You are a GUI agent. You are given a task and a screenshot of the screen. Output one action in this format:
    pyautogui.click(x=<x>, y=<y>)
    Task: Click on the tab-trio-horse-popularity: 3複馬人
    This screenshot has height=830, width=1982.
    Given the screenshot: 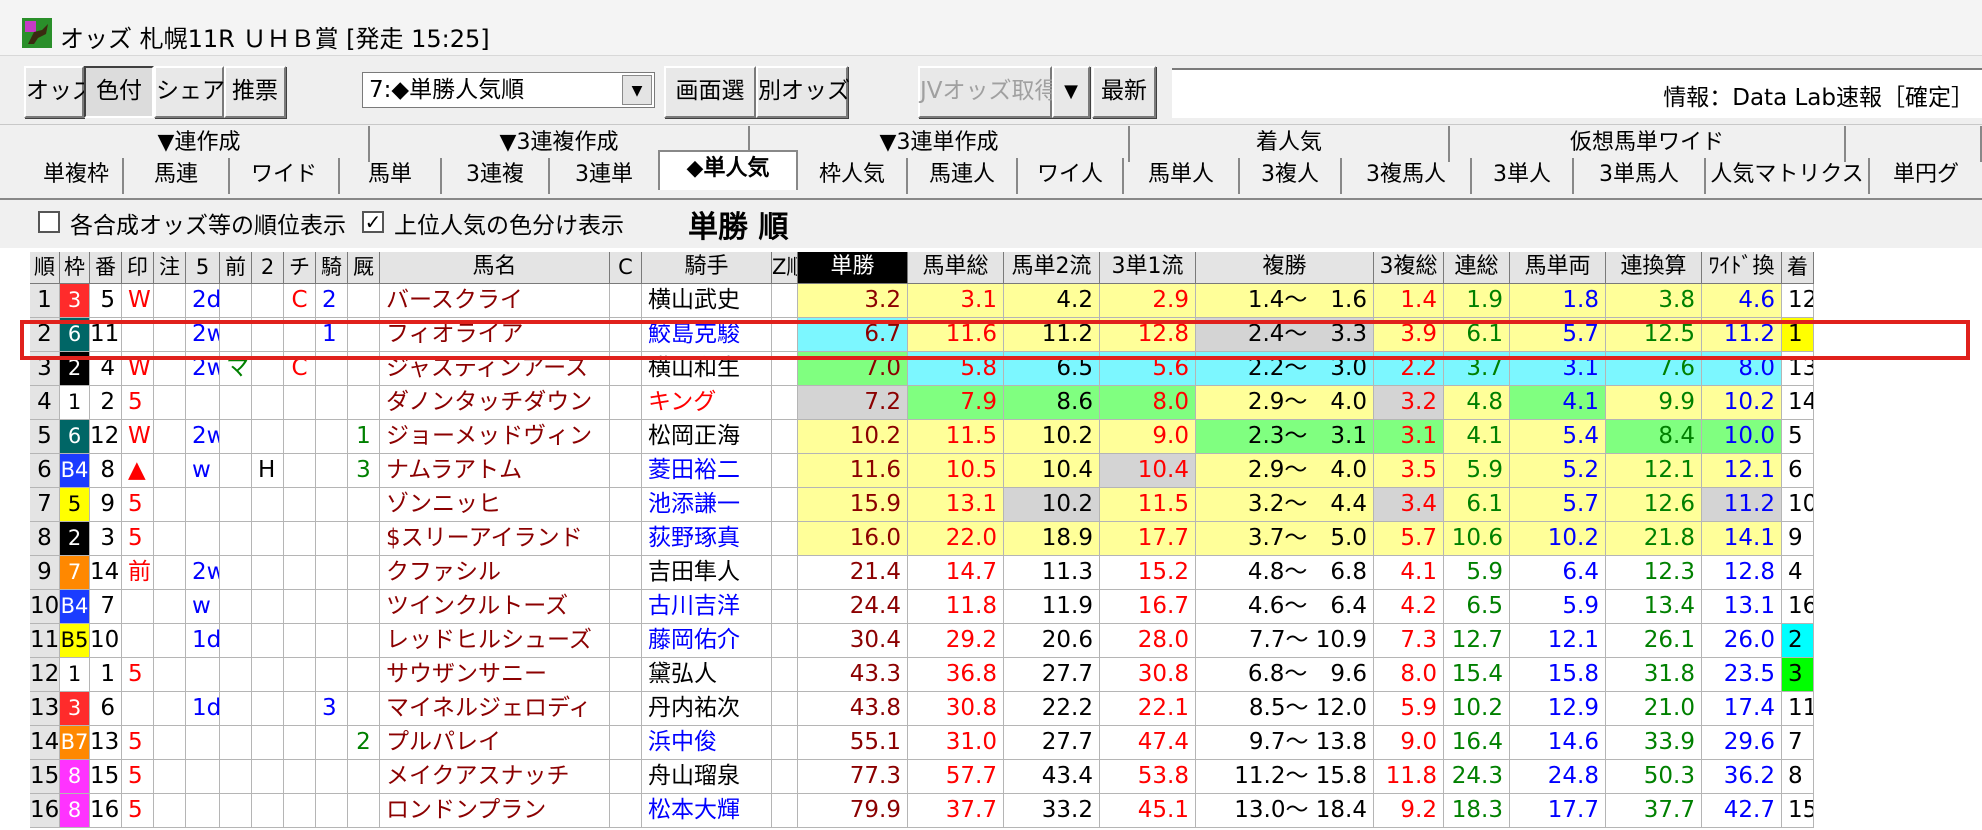 What is the action you would take?
    pyautogui.click(x=1407, y=176)
    